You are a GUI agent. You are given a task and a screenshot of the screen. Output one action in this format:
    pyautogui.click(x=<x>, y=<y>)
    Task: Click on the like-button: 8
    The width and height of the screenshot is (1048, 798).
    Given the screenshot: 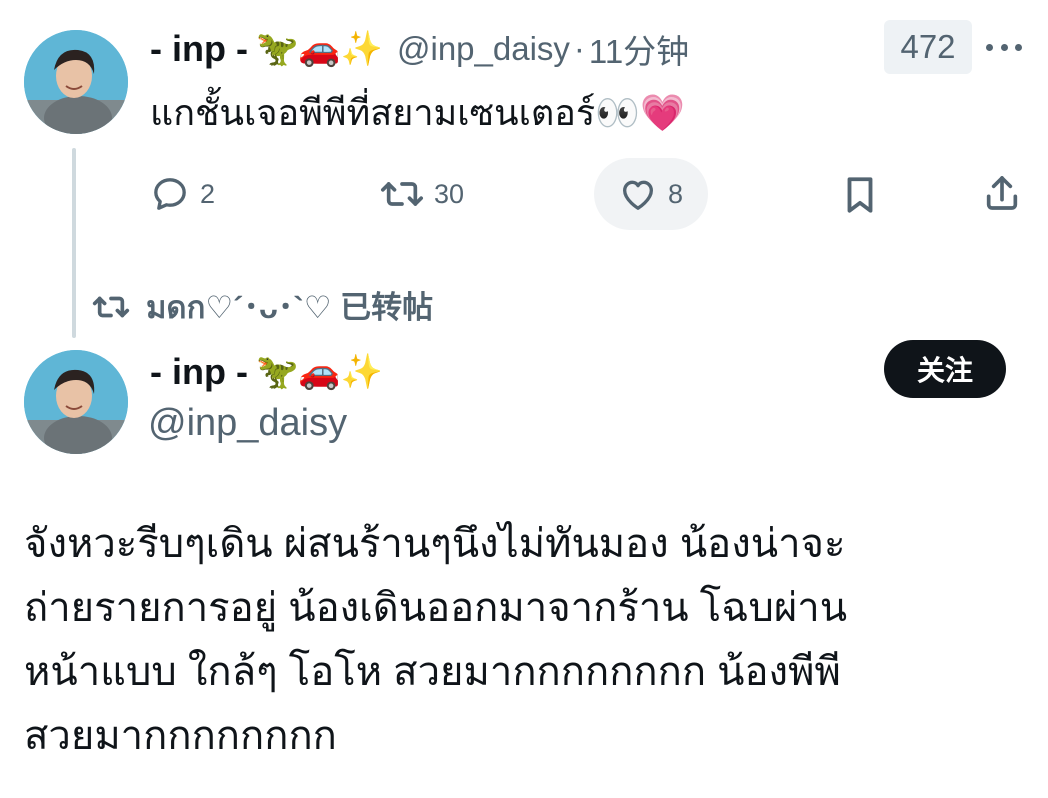 What is the action you would take?
    pyautogui.click(x=650, y=194)
    